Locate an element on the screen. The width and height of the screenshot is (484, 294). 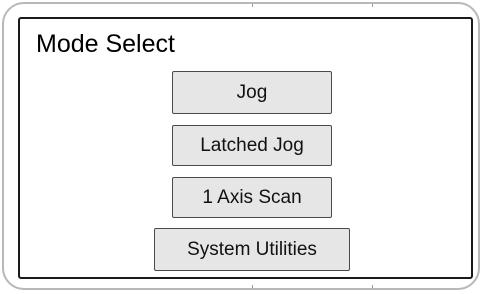
jog-button: Jog is located at coordinates (252, 92).